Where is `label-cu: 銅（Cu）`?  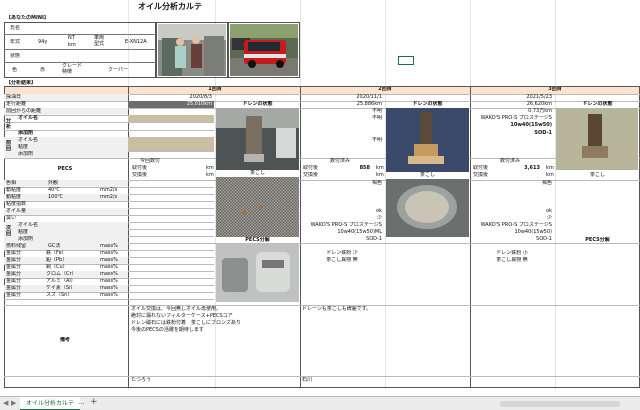 label-cu: 銅（Cu） is located at coordinates (57, 267).